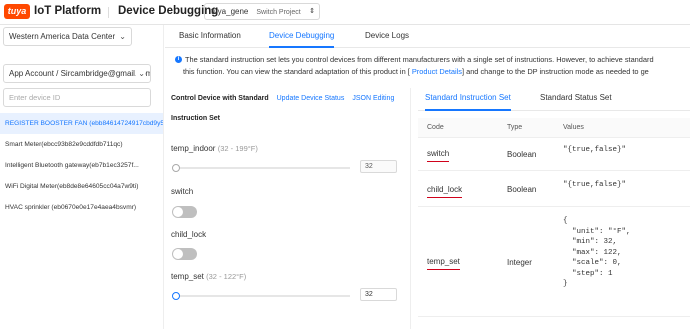  Describe the element at coordinates (554, 154) in the screenshot. I see `table-row: switch Boolean "{true,false}"` at that location.